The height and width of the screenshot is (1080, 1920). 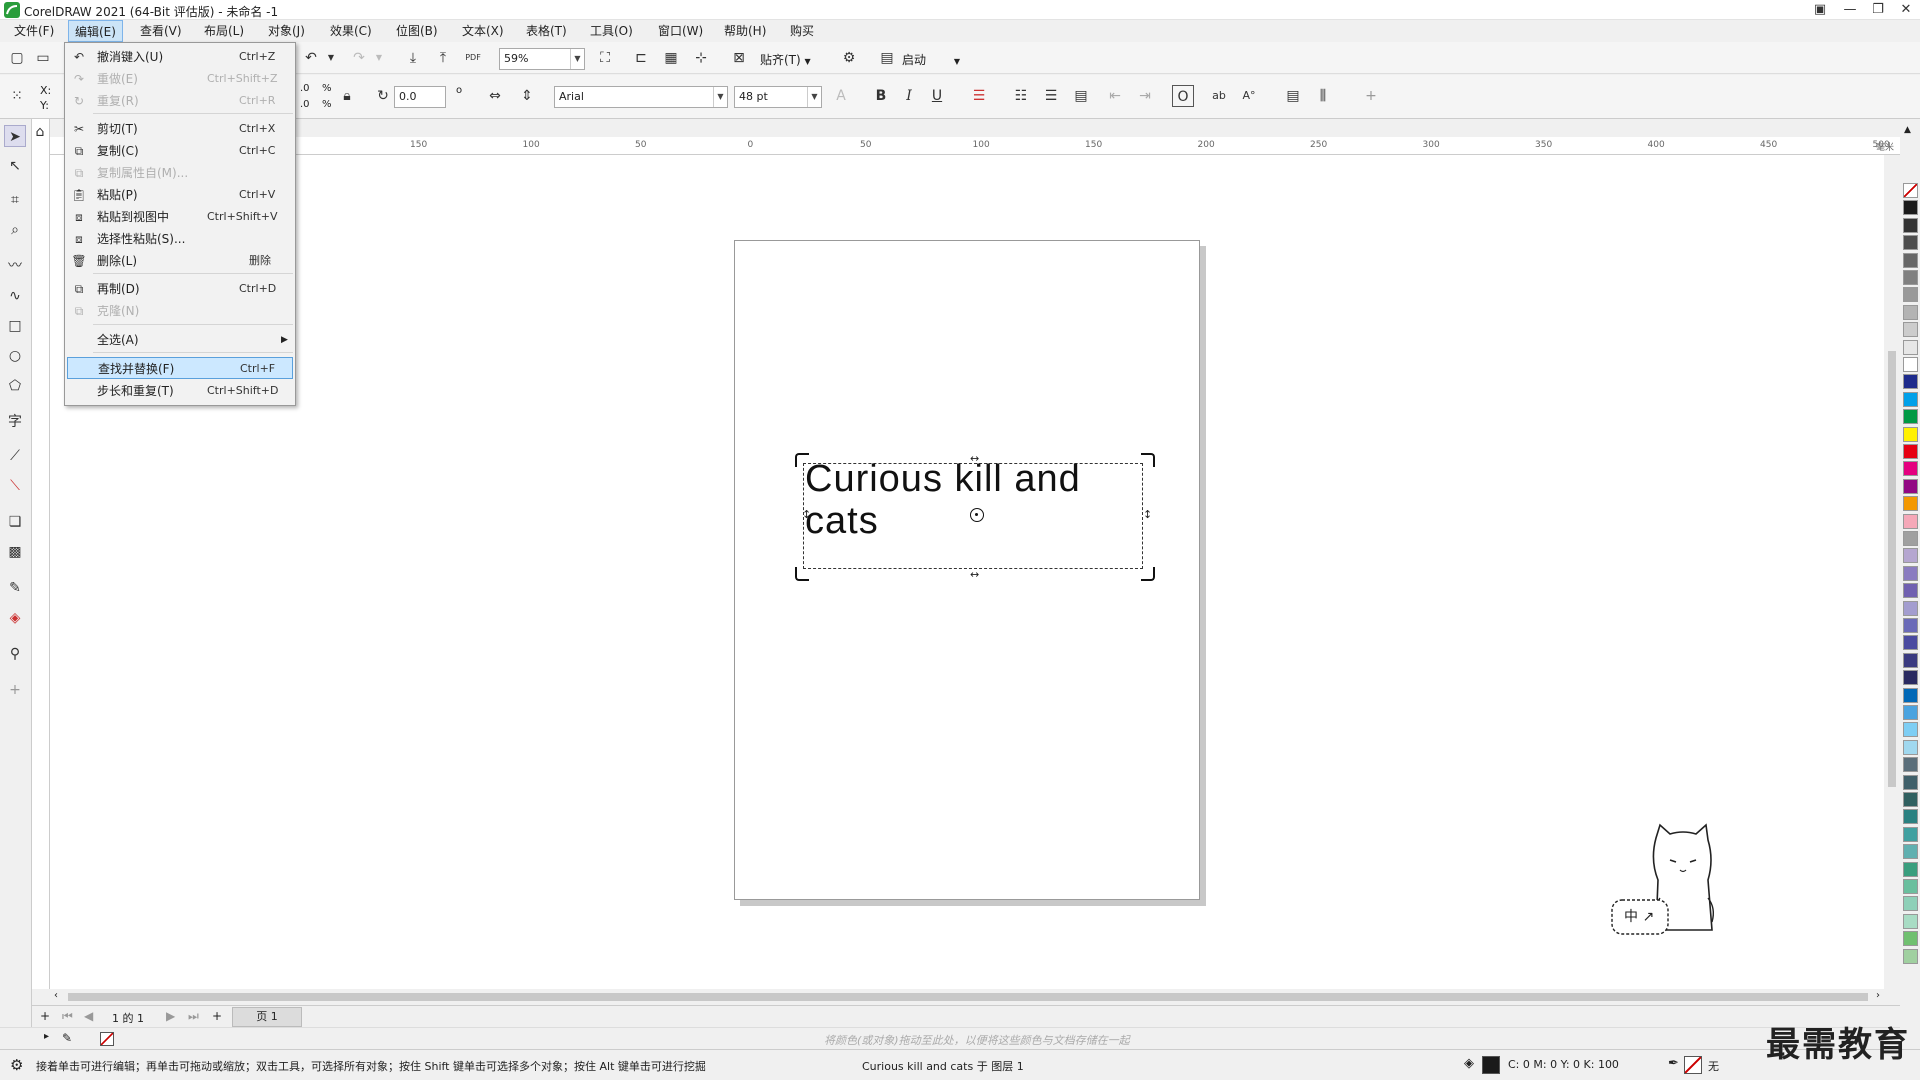 What do you see at coordinates (1820, 10) in the screenshot?
I see `app-options-icon: ▣` at bounding box center [1820, 10].